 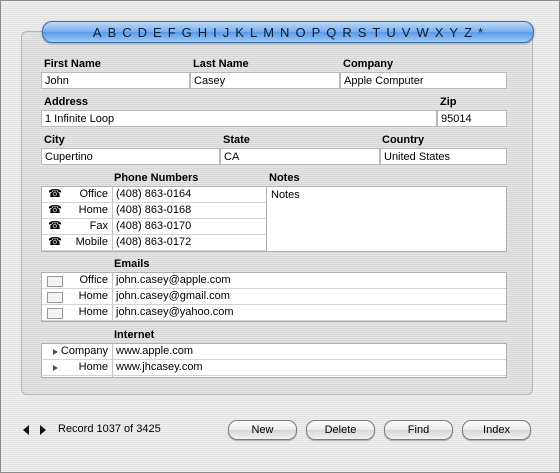 What do you see at coordinates (77, 226) in the screenshot?
I see `phone-type-label: Fax` at bounding box center [77, 226].